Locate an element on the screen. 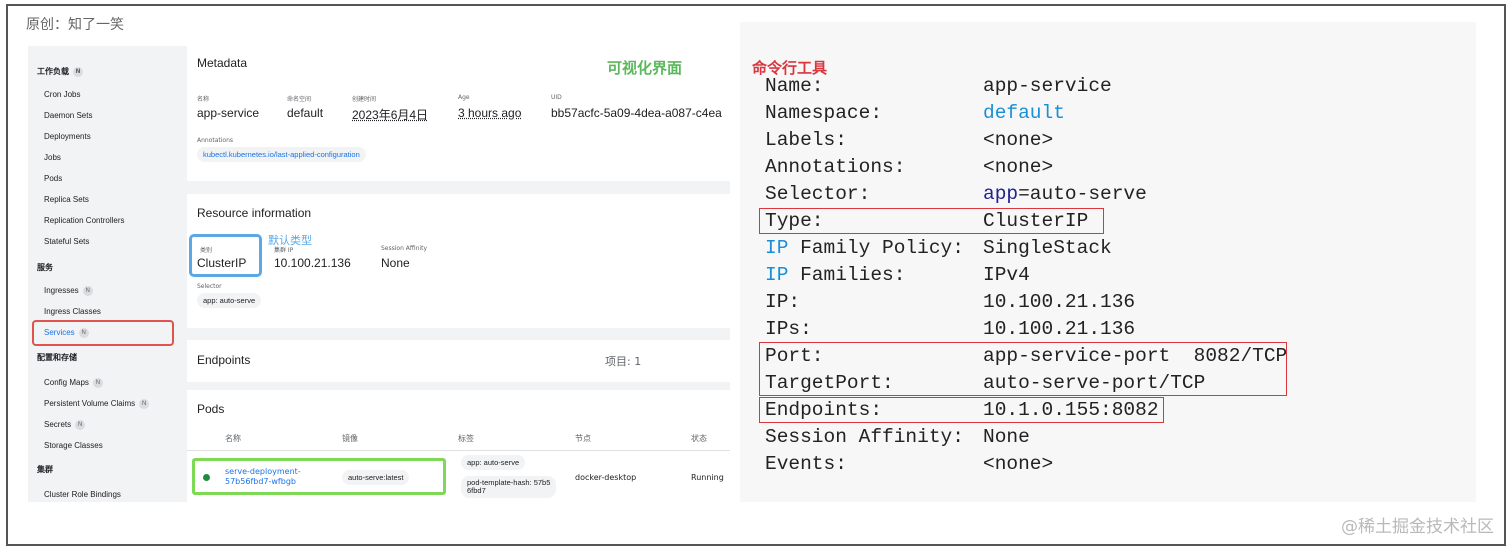 Image resolution: width=1512 pixels, height=550 pixels. pod-node: docker-desktop is located at coordinates (606, 477).